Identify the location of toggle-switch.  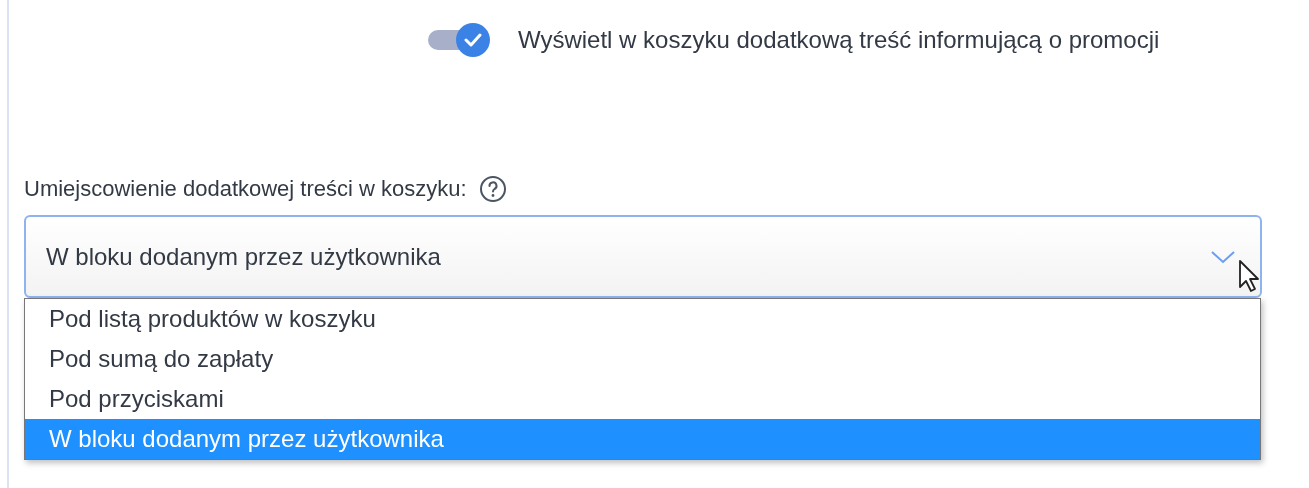
(459, 40).